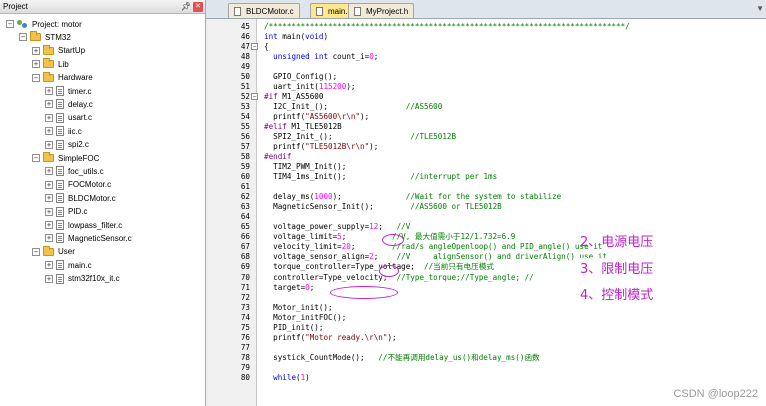 The image size is (766, 406). What do you see at coordinates (78, 185) in the screenshot?
I see `tree-item: + FOCMotor.c` at bounding box center [78, 185].